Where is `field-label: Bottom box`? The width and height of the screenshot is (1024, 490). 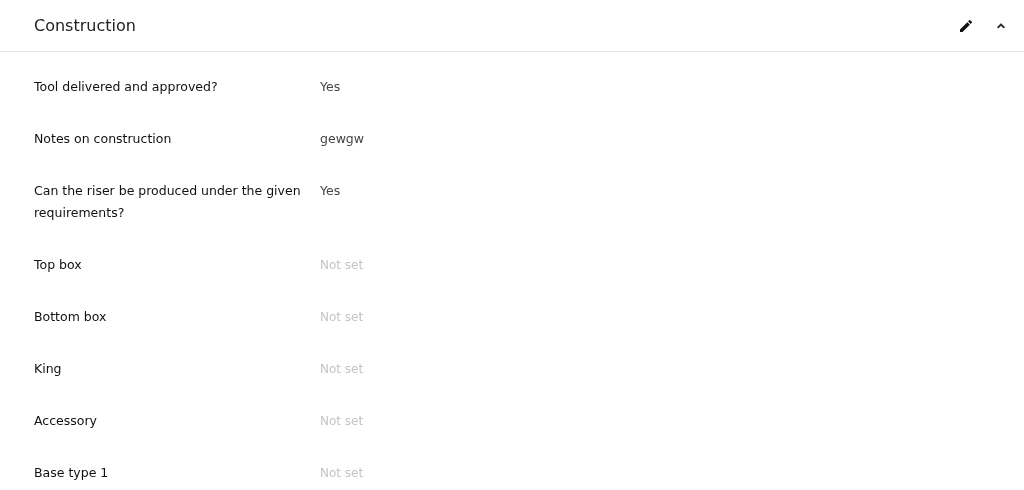
field-label: Bottom box is located at coordinates (71, 317).